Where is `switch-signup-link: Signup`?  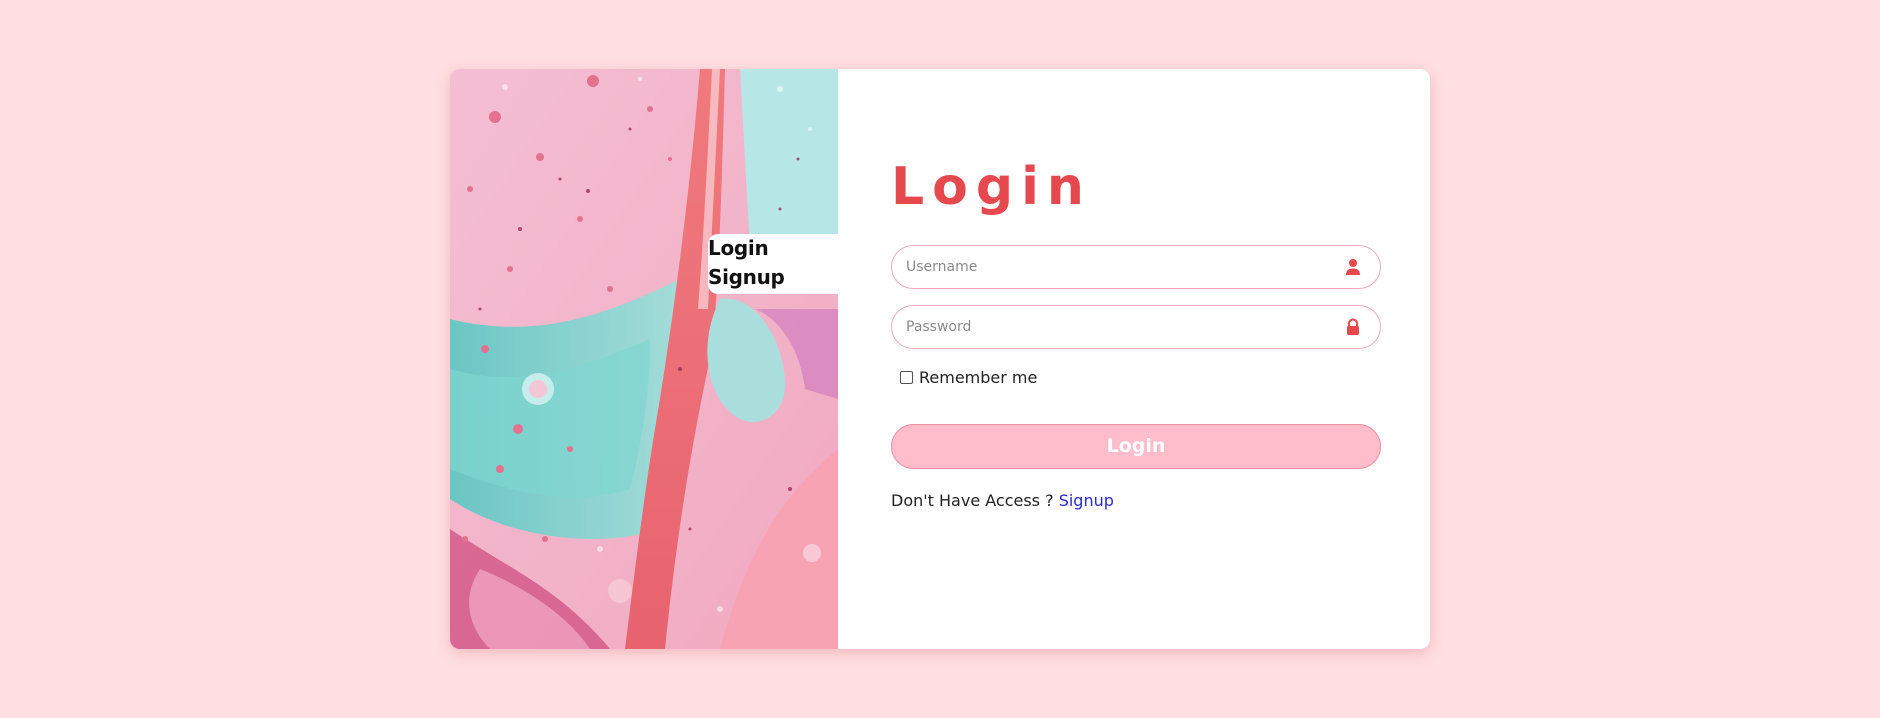
switch-signup-link: Signup is located at coordinates (746, 277).